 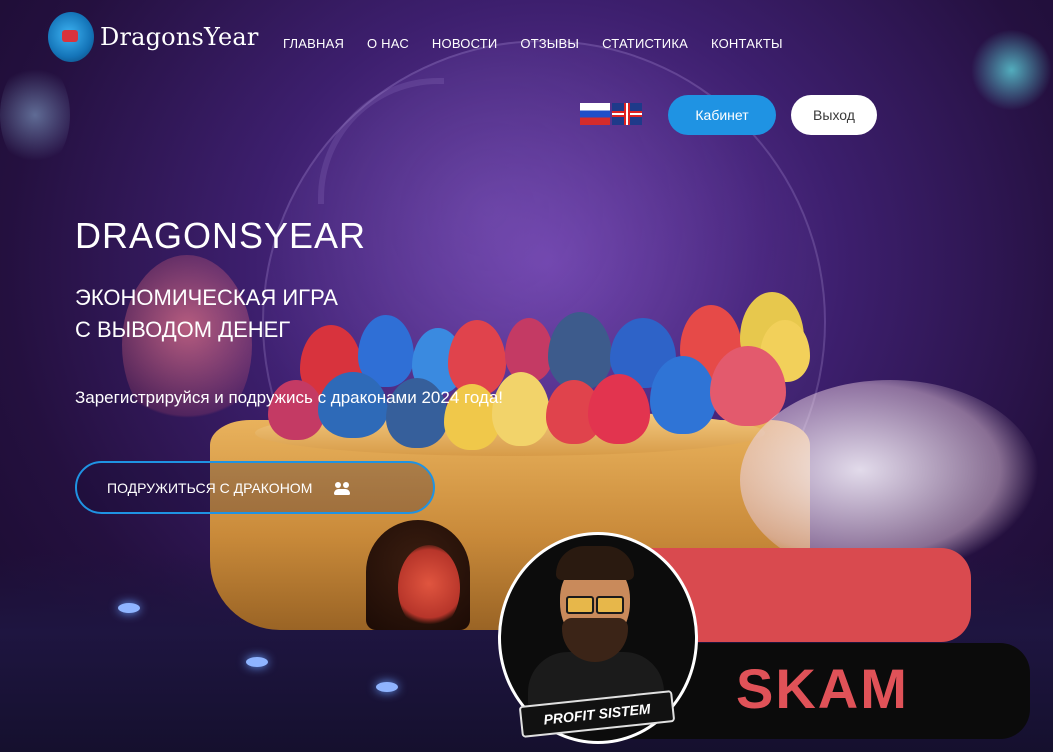 What do you see at coordinates (221, 235) in the screenshot?
I see `hero-title: DRAGONSYEAR` at bounding box center [221, 235].